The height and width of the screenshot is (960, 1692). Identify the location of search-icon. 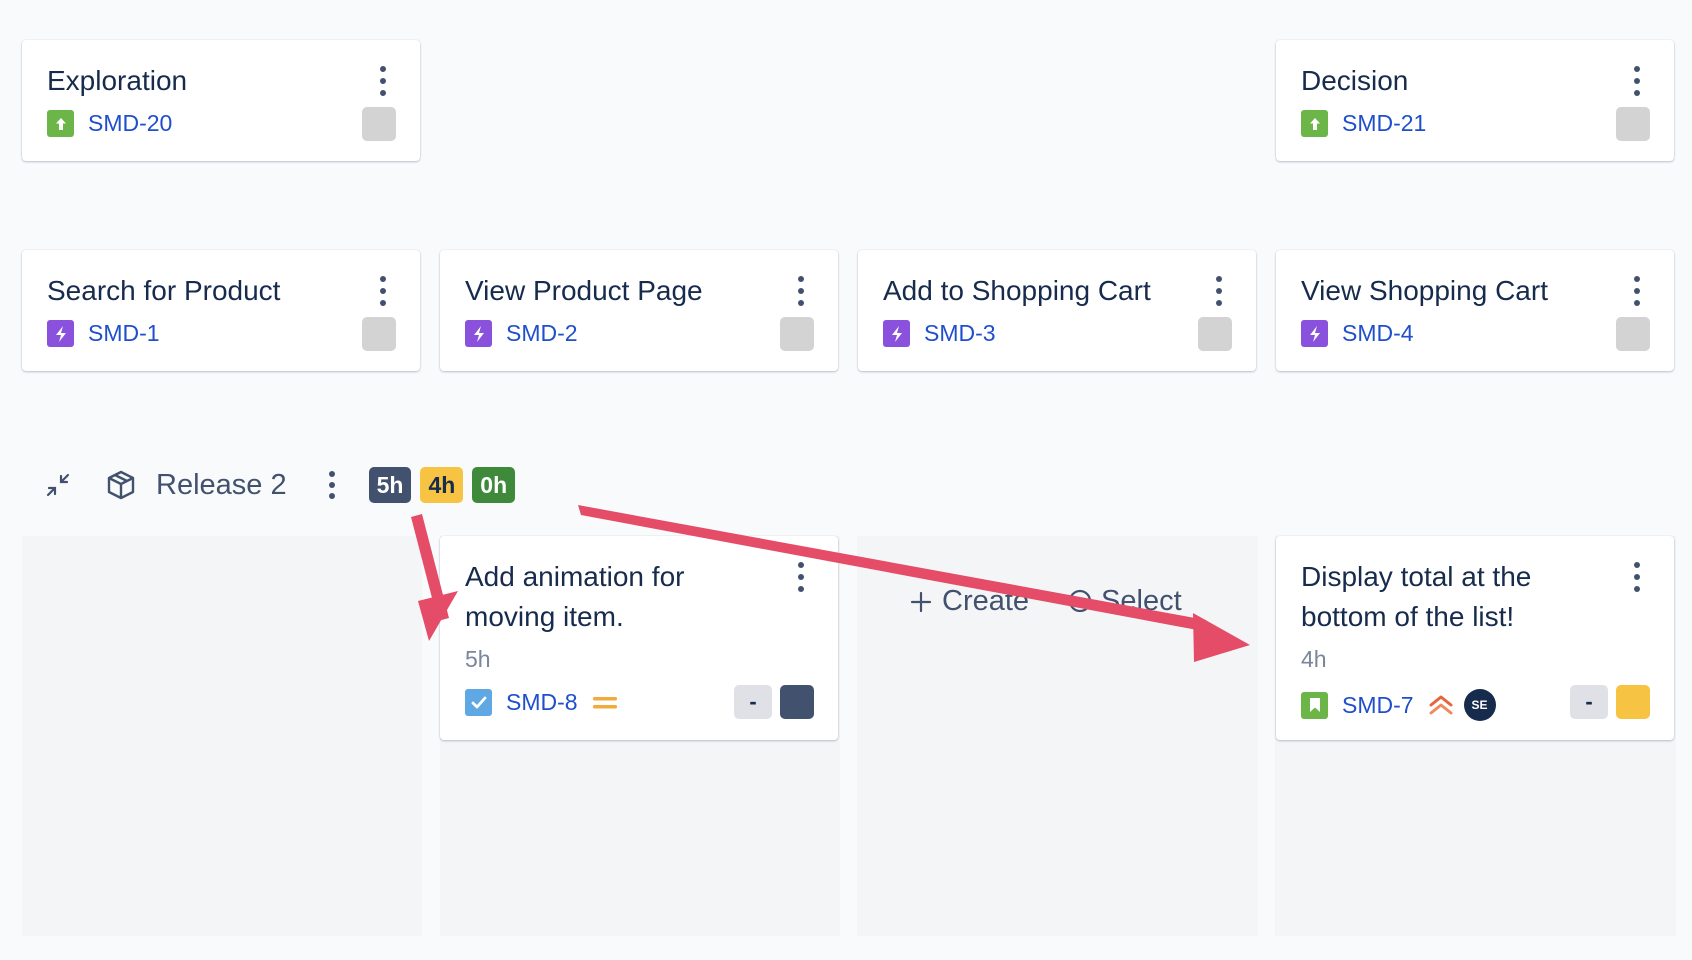
(1080, 602).